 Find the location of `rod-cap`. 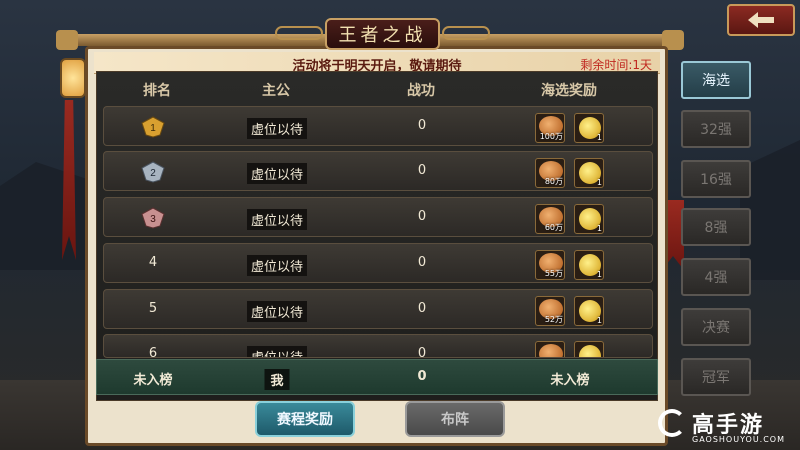

rod-cap is located at coordinates (67, 40).